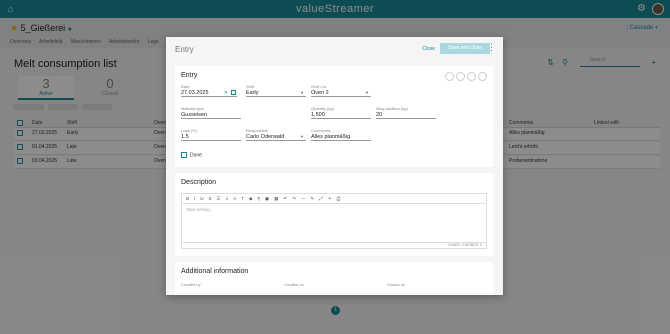 Image resolution: width=670 pixels, height=334 pixels. Describe the element at coordinates (460, 76) in the screenshot. I see `user-circle-icon` at that location.